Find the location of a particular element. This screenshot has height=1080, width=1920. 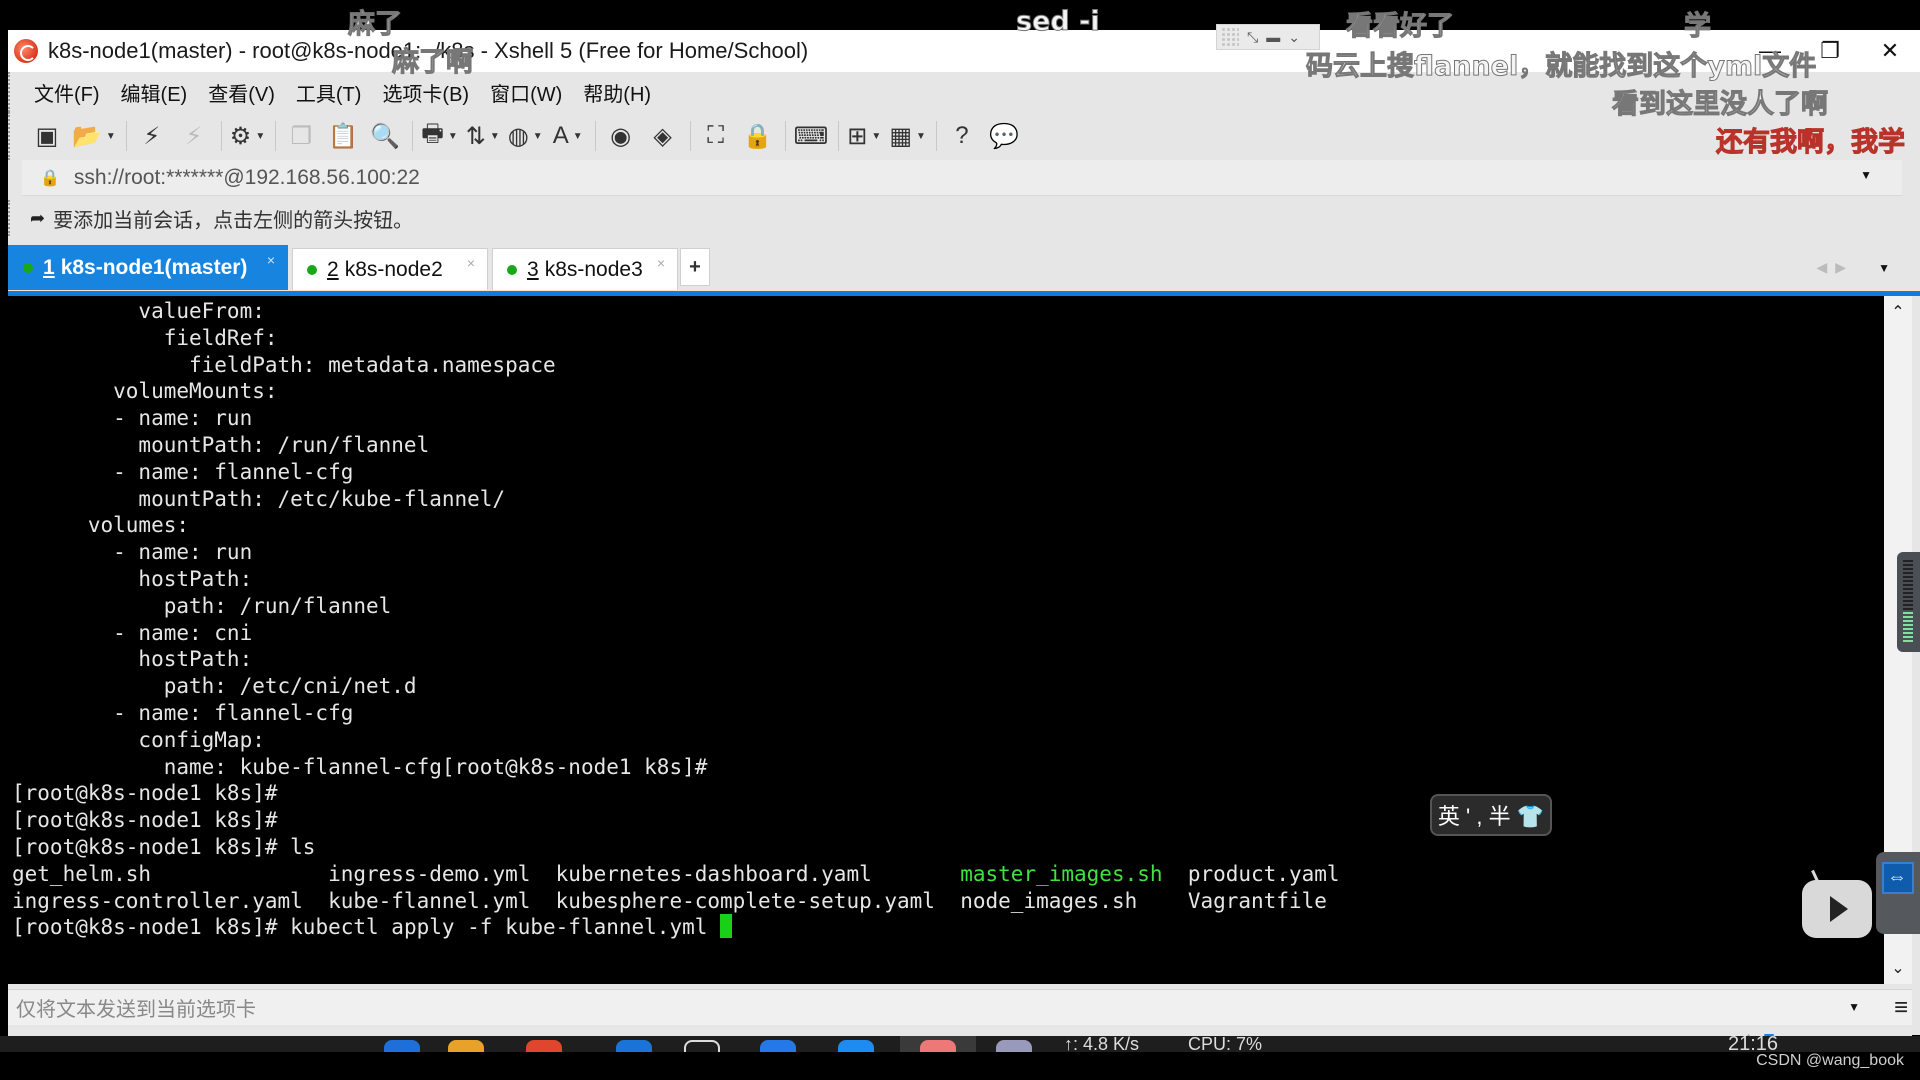

new-session-icon: ▣ is located at coordinates (47, 136).